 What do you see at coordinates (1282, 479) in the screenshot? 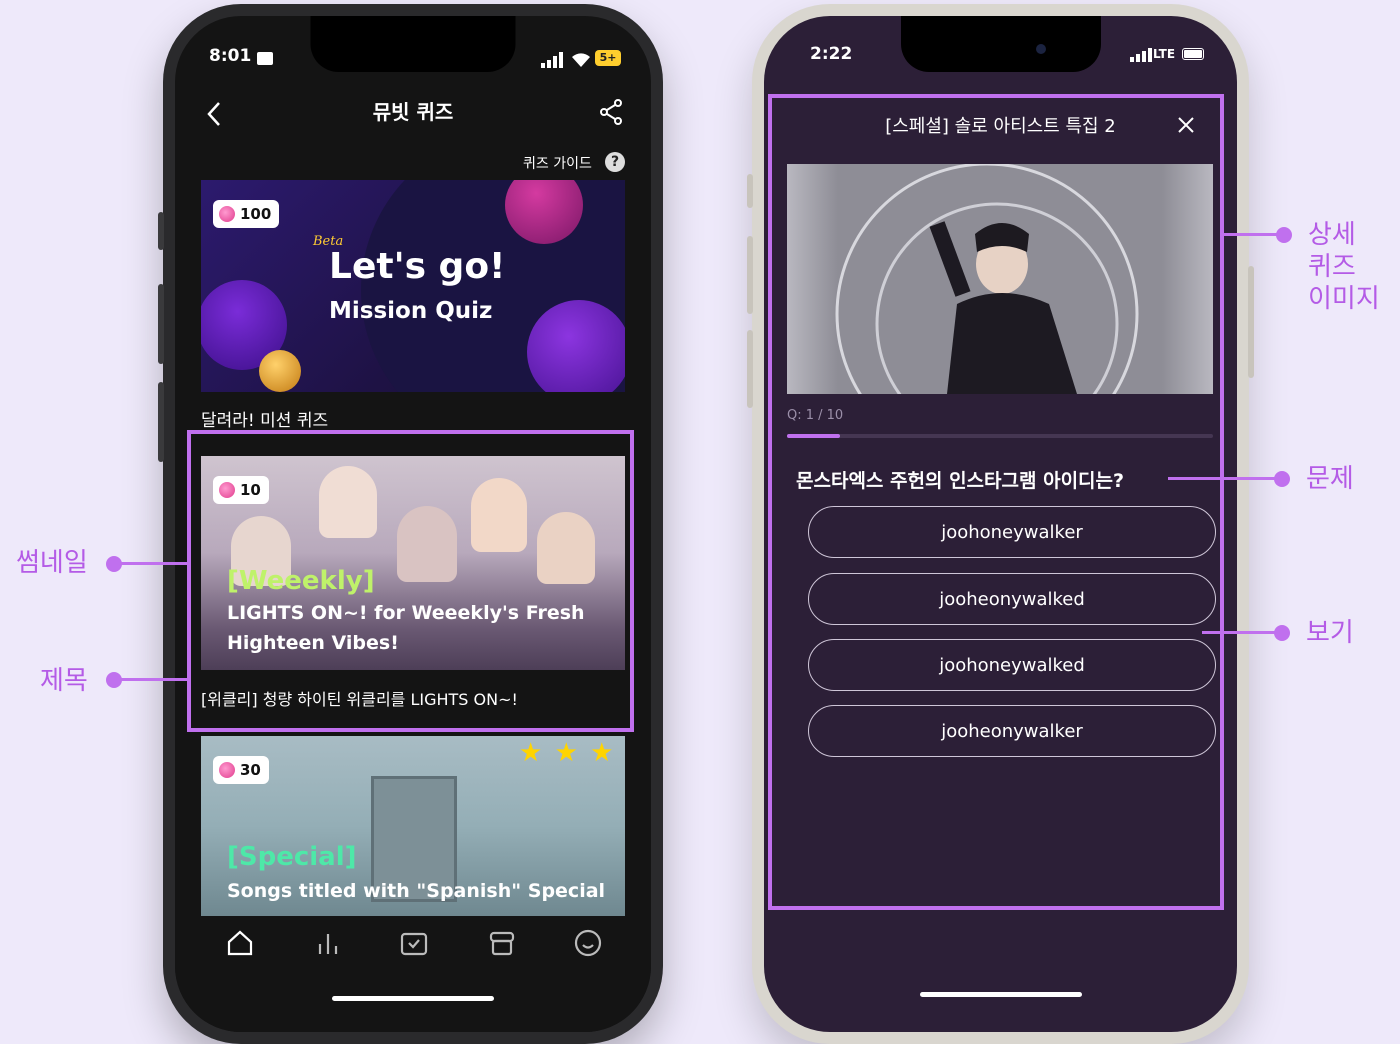
I see `question-dot` at bounding box center [1282, 479].